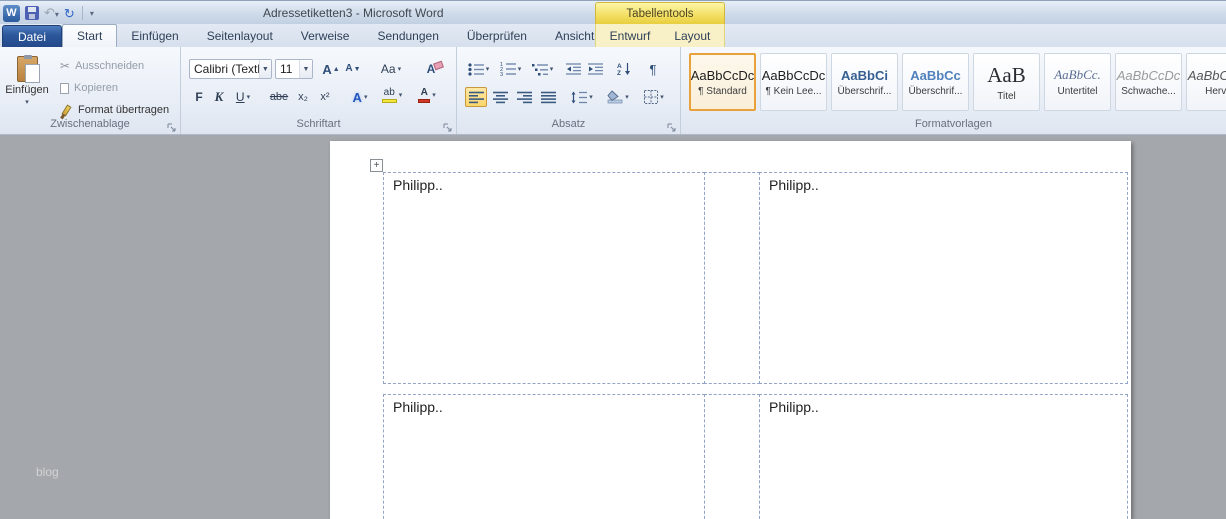 This screenshot has height=519, width=1226. Describe the element at coordinates (654, 97) in the screenshot. I see `borders-button: ▾` at that location.